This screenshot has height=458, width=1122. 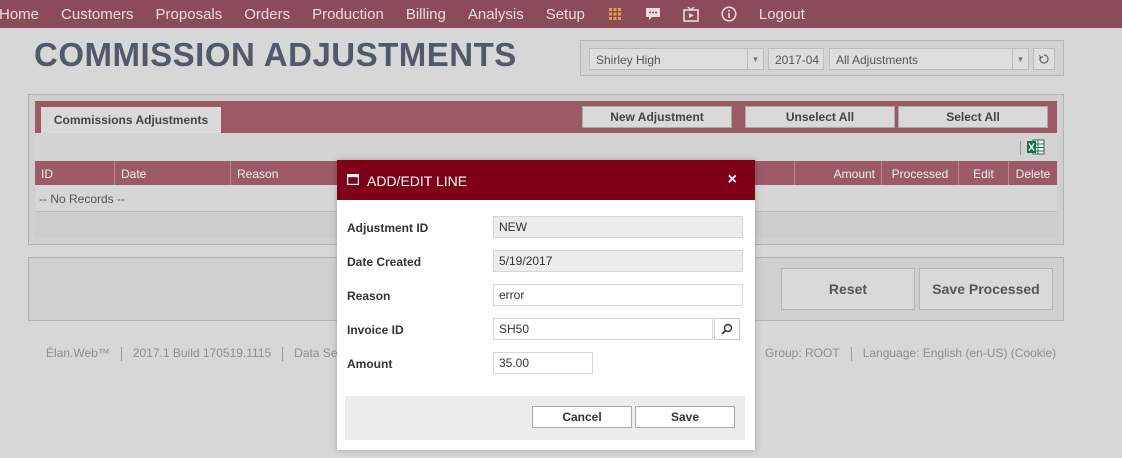 What do you see at coordinates (618, 227) in the screenshot?
I see `adjustment-id-field` at bounding box center [618, 227].